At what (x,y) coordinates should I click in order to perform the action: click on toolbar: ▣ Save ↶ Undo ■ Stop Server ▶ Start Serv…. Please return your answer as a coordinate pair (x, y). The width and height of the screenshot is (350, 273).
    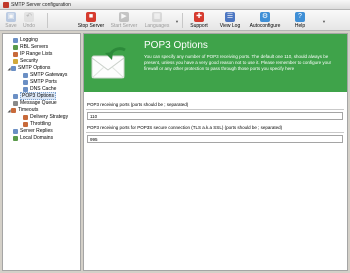
    Looking at the image, I should click on (175, 20).